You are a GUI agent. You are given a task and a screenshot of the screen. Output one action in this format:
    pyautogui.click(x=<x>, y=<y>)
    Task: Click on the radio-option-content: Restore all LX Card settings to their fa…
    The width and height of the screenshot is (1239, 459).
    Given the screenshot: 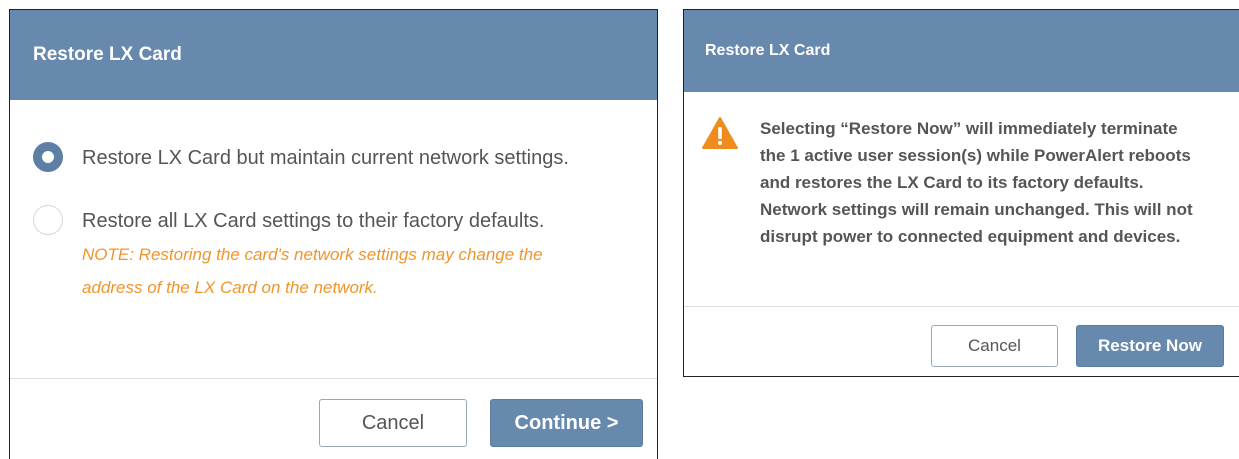 What is the action you would take?
    pyautogui.click(x=303, y=256)
    